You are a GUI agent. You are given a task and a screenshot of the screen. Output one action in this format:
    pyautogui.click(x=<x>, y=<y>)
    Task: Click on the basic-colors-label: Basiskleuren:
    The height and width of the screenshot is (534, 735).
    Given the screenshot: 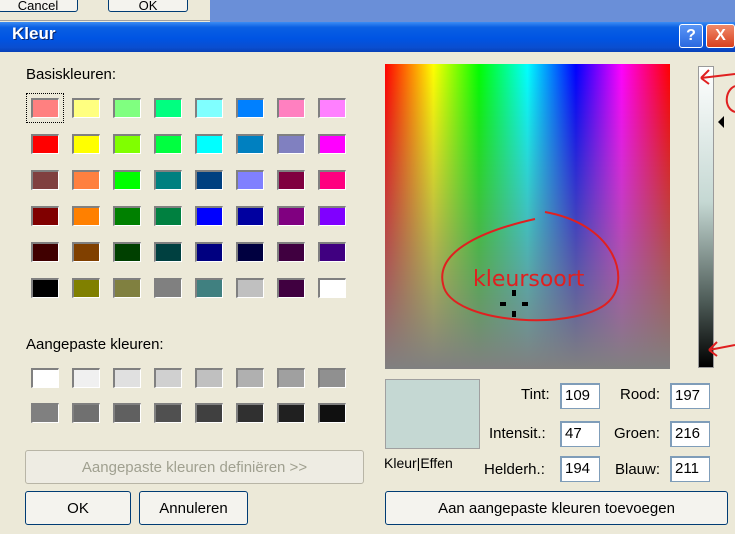 What is the action you would take?
    pyautogui.click(x=71, y=74)
    